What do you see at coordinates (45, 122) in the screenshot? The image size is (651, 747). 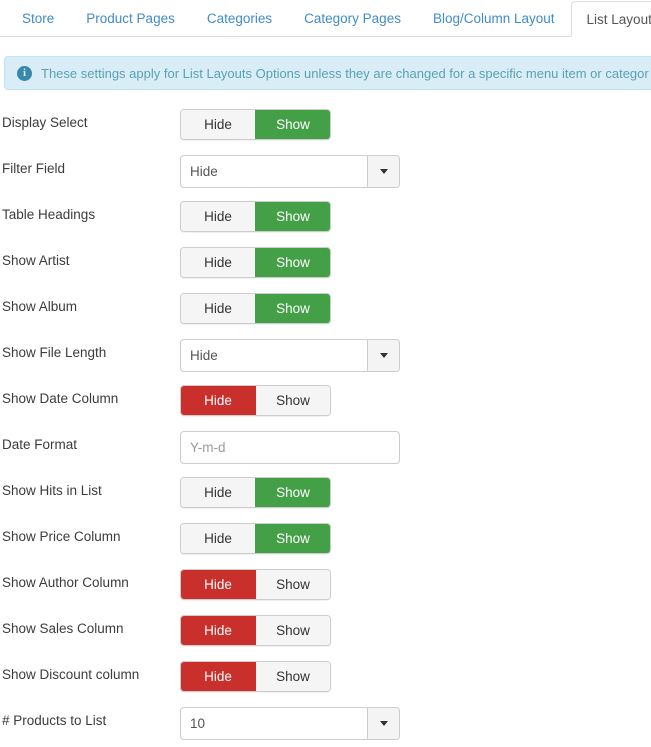 I see `field-label: Display Select` at bounding box center [45, 122].